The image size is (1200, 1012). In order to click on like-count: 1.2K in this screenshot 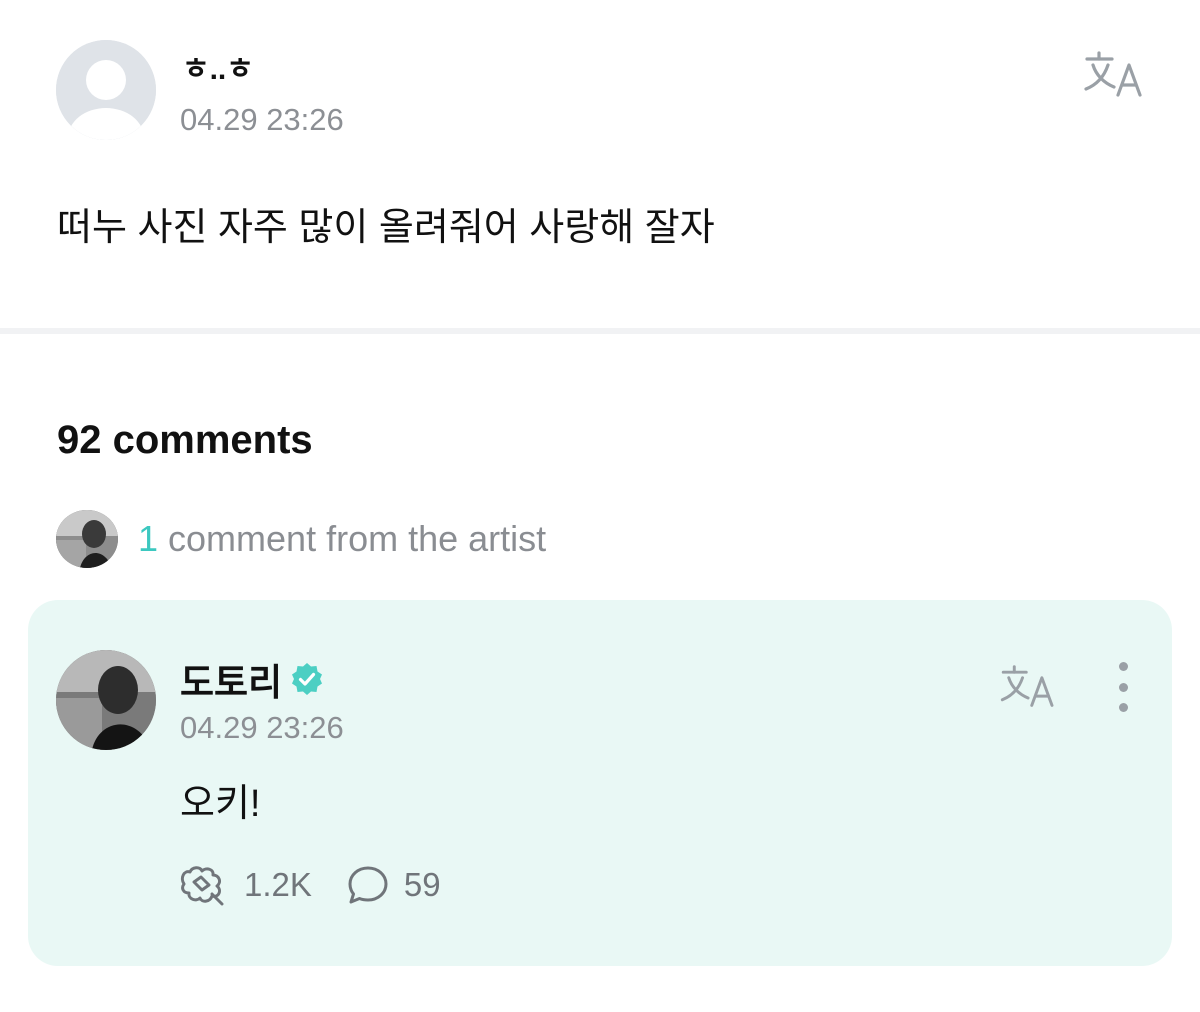, I will do `click(278, 884)`.